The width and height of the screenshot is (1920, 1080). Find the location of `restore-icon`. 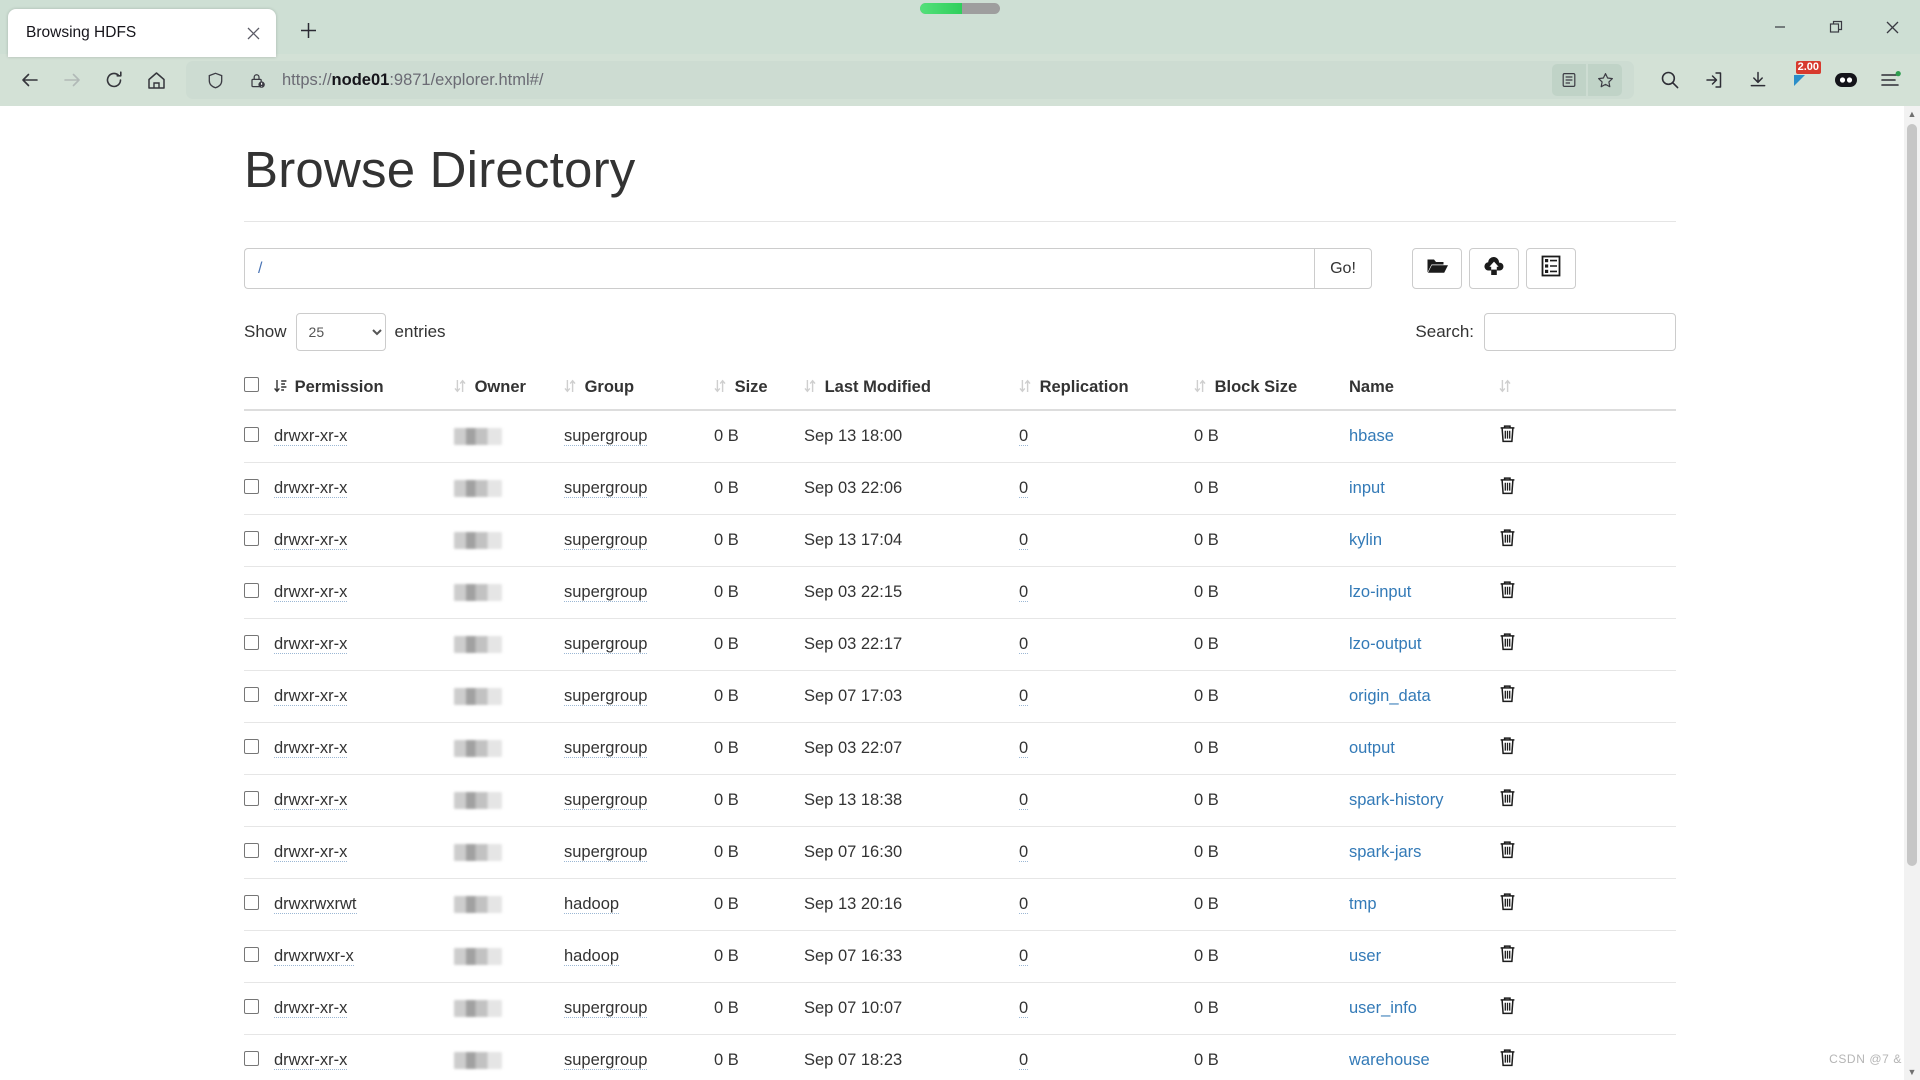

restore-icon is located at coordinates (1836, 27).